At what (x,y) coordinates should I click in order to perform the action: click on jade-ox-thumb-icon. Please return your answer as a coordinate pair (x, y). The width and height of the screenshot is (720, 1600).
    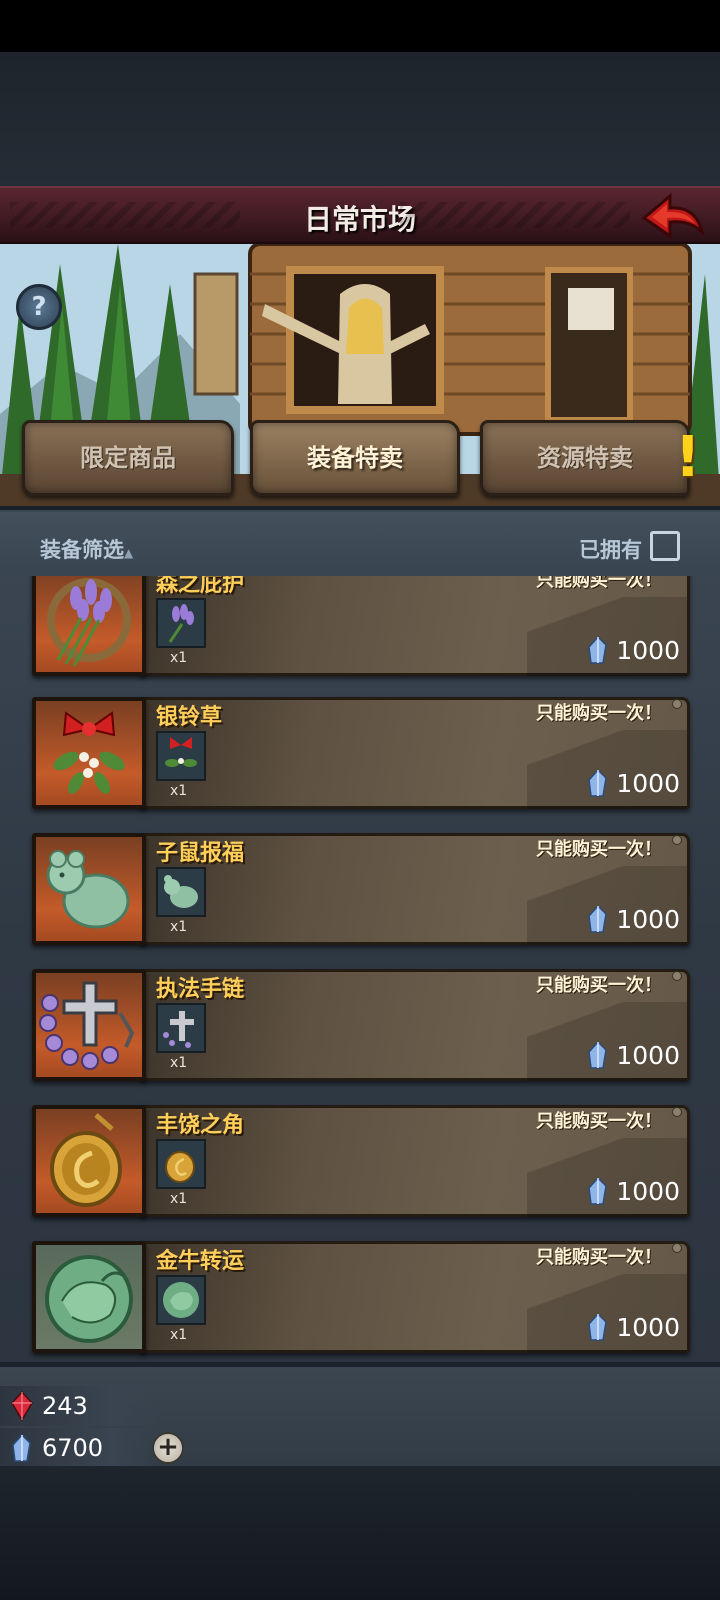
    Looking at the image, I should click on (181, 1300).